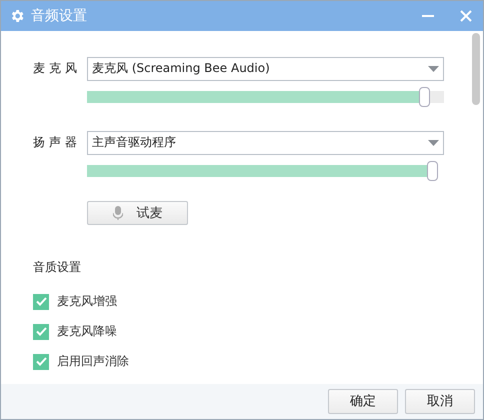  I want to click on ok-button: 确定, so click(363, 401).